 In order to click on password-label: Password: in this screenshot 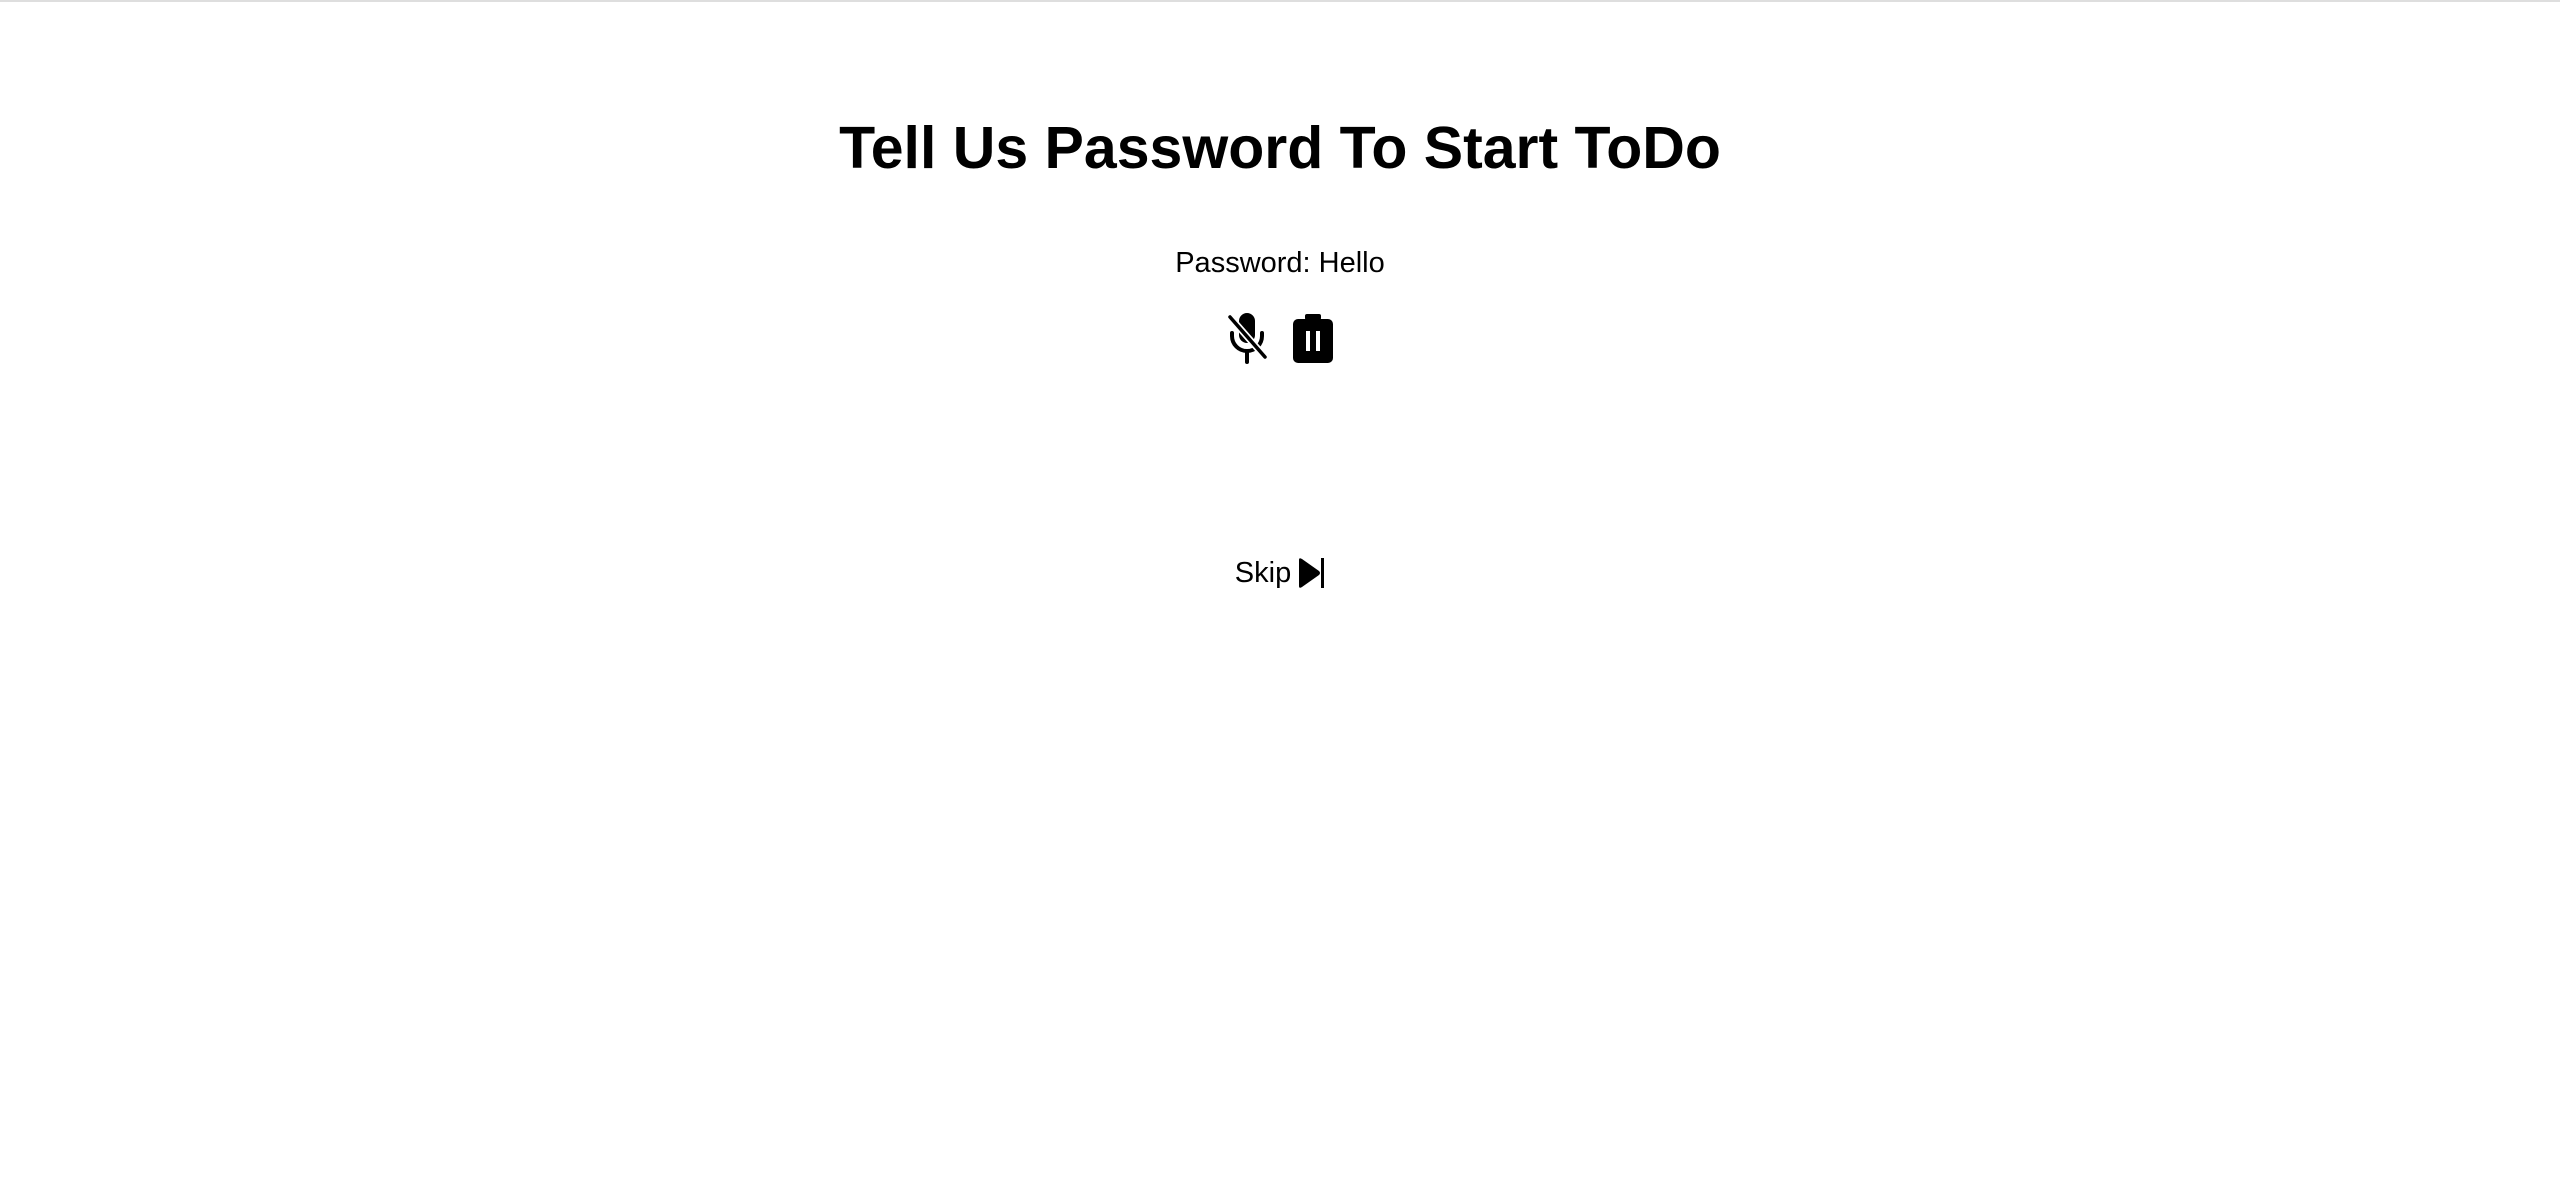, I will do `click(1243, 263)`.